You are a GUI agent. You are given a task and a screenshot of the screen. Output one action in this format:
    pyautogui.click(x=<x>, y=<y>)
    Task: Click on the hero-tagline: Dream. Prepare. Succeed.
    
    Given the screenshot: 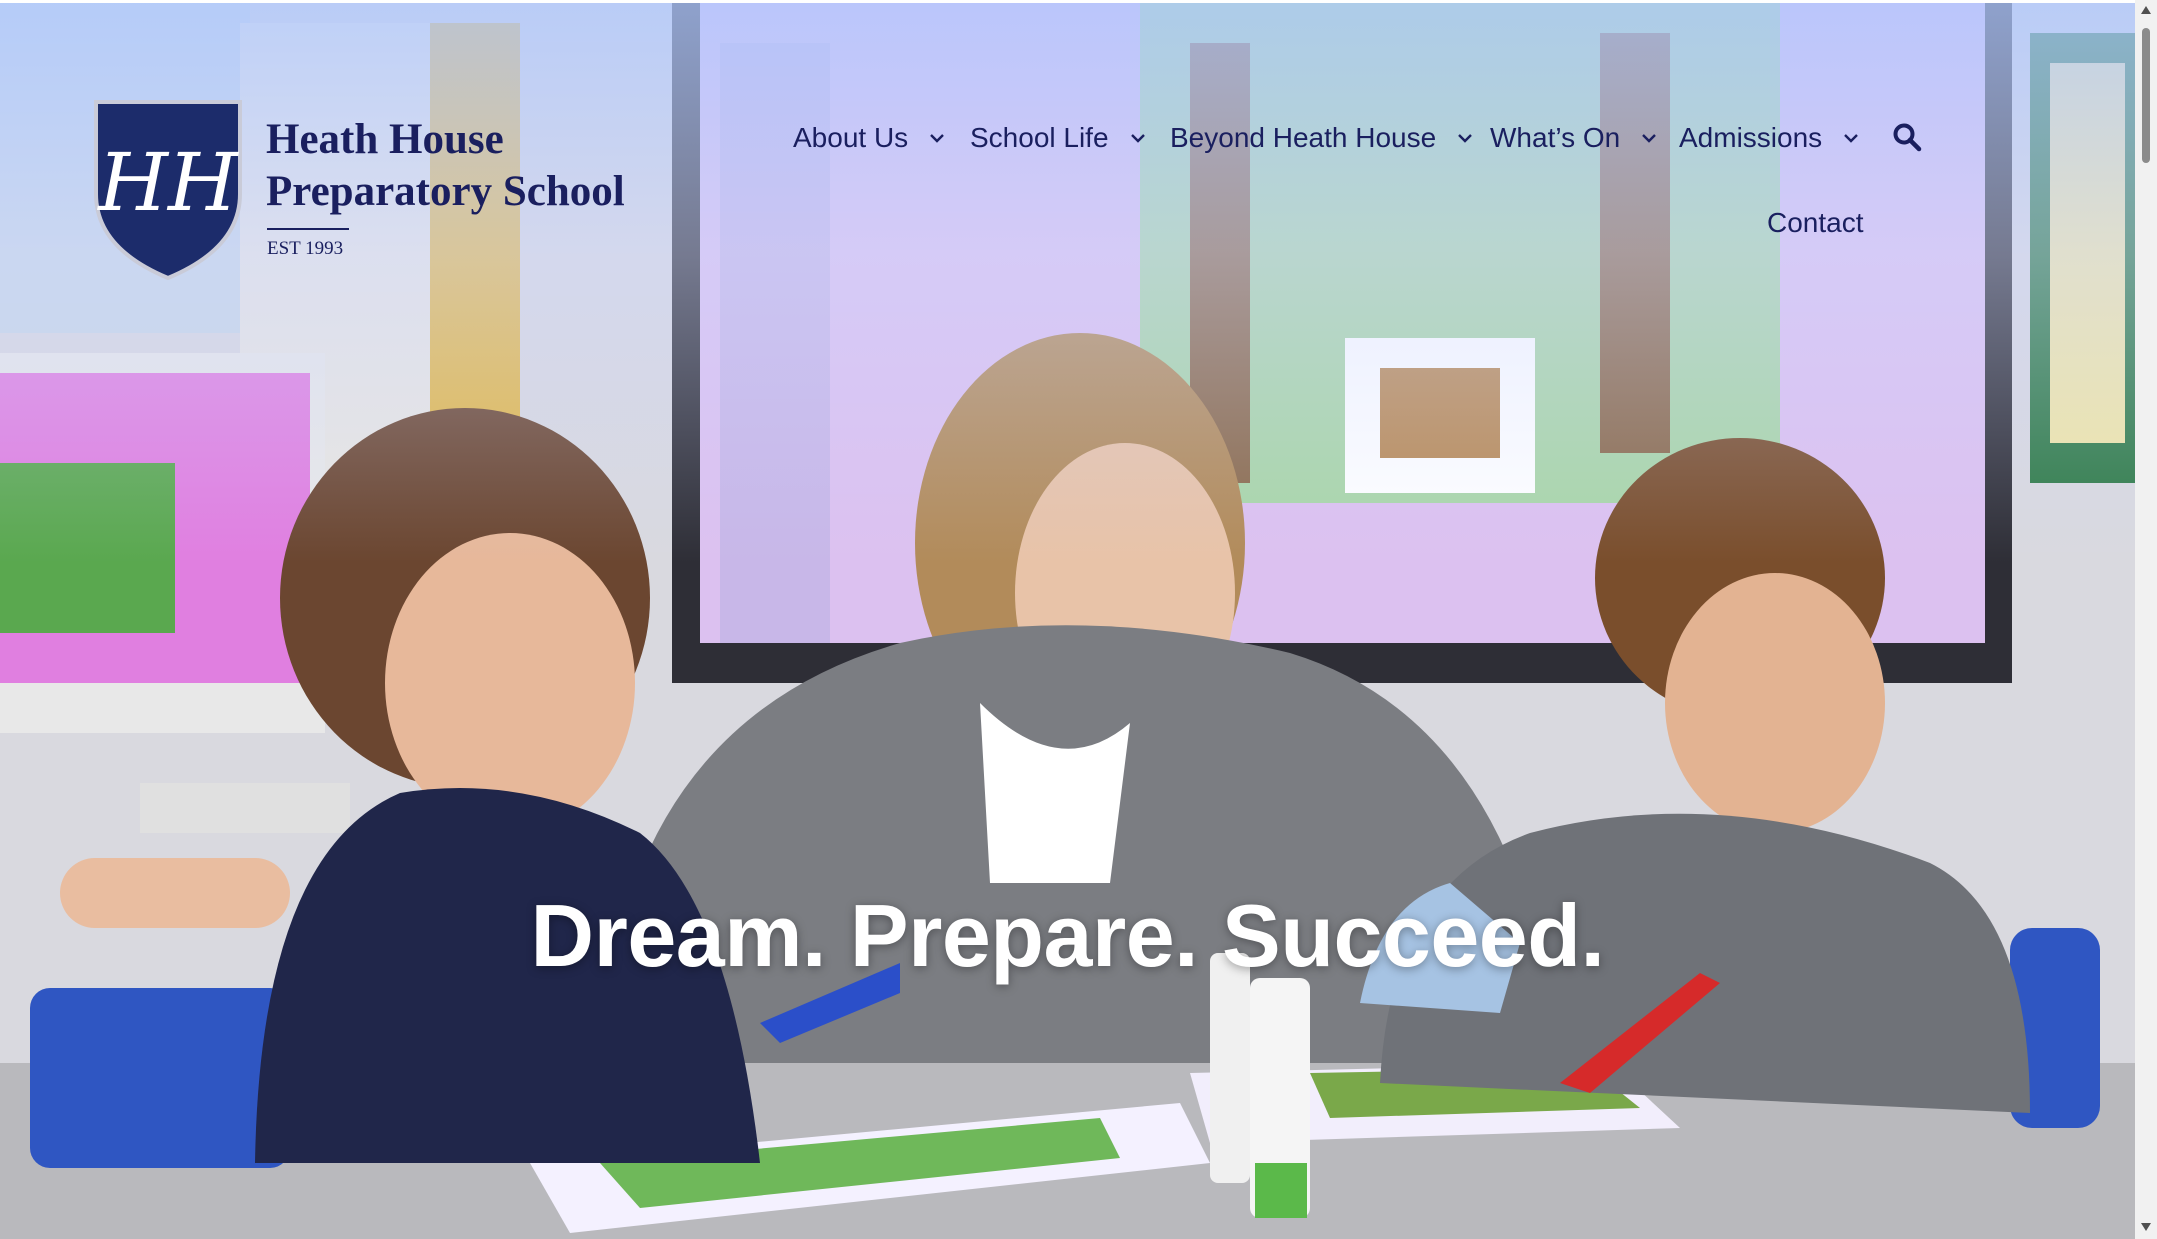 What is the action you would take?
    pyautogui.click(x=1067, y=935)
    